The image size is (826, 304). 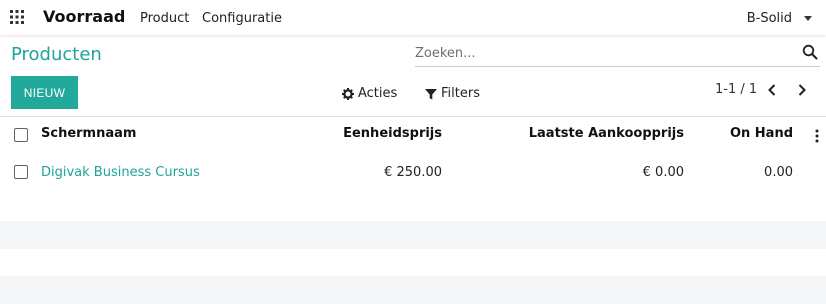 I want to click on on-hand-cell: 0.00, so click(x=778, y=172).